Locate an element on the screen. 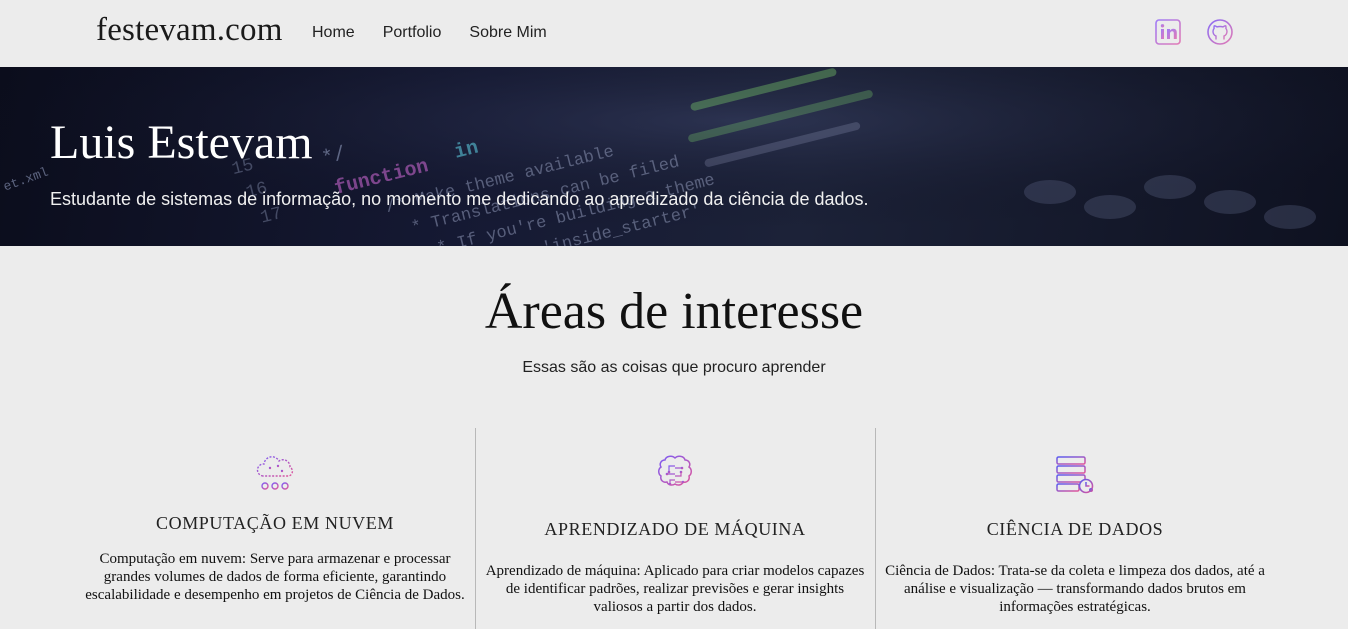 The width and height of the screenshot is (1348, 629). nav-links: Home Portfolio Sobre Mim is located at coordinates (443, 33).